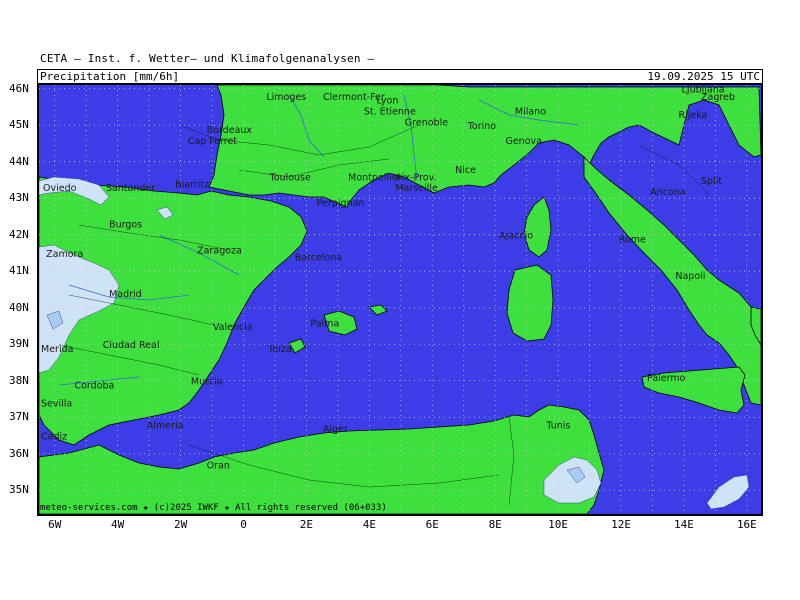 The image size is (800, 600). I want to click on city-label: Almeria, so click(165, 426).